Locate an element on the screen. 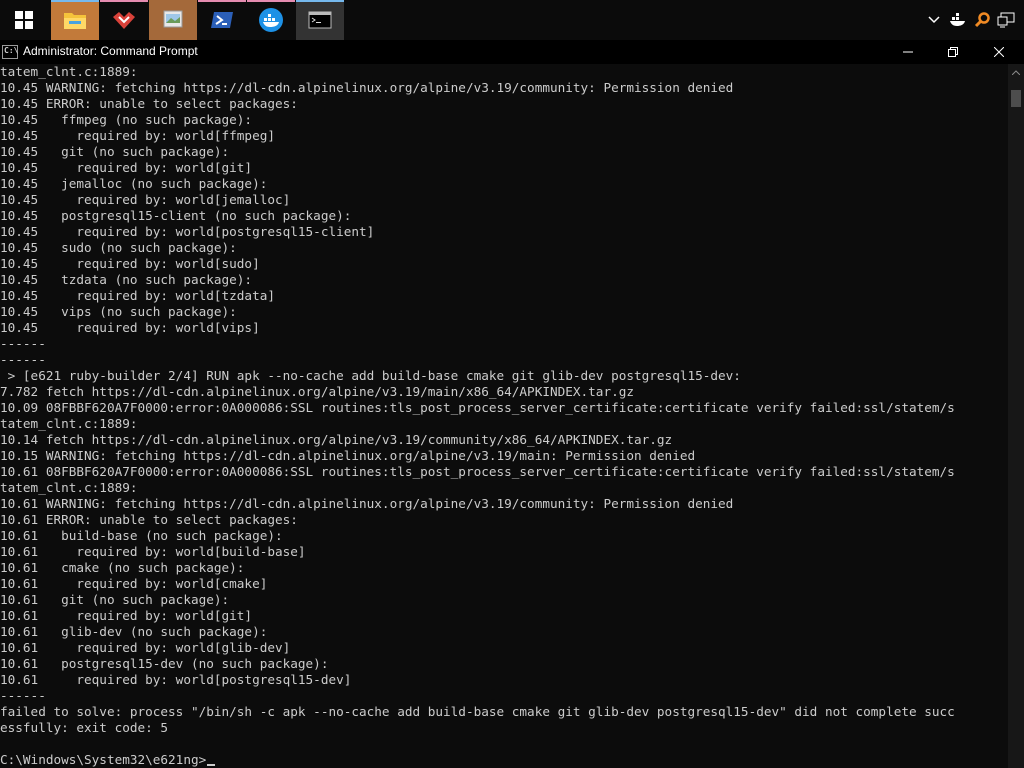 This screenshot has height=768, width=1024. docker-tray-icon is located at coordinates (957, 19).